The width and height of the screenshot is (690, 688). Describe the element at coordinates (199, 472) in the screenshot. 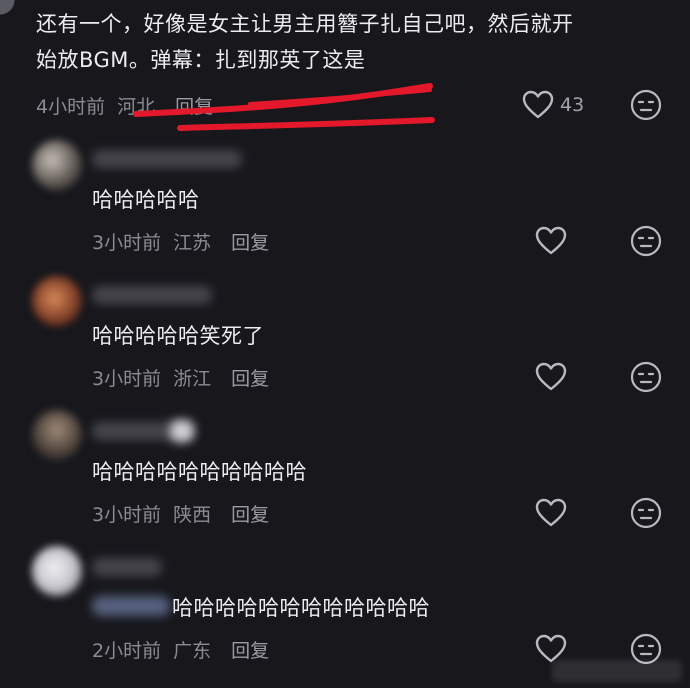

I see `comment-text: 哈哈哈哈哈哈哈哈哈哈` at that location.